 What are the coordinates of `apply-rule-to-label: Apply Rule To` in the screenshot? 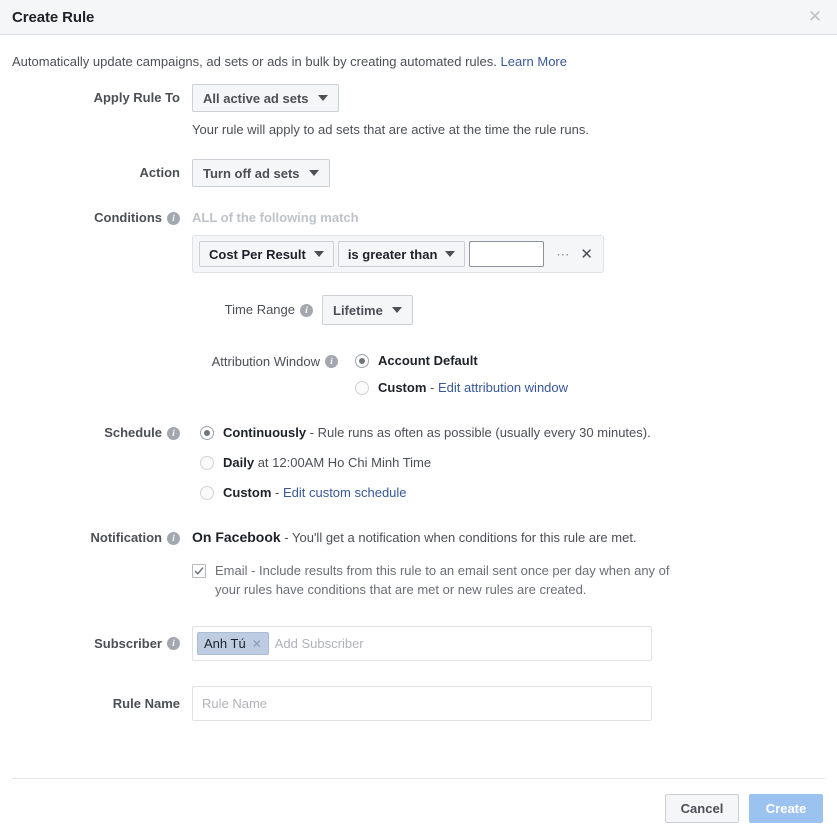 It's located at (102, 98).